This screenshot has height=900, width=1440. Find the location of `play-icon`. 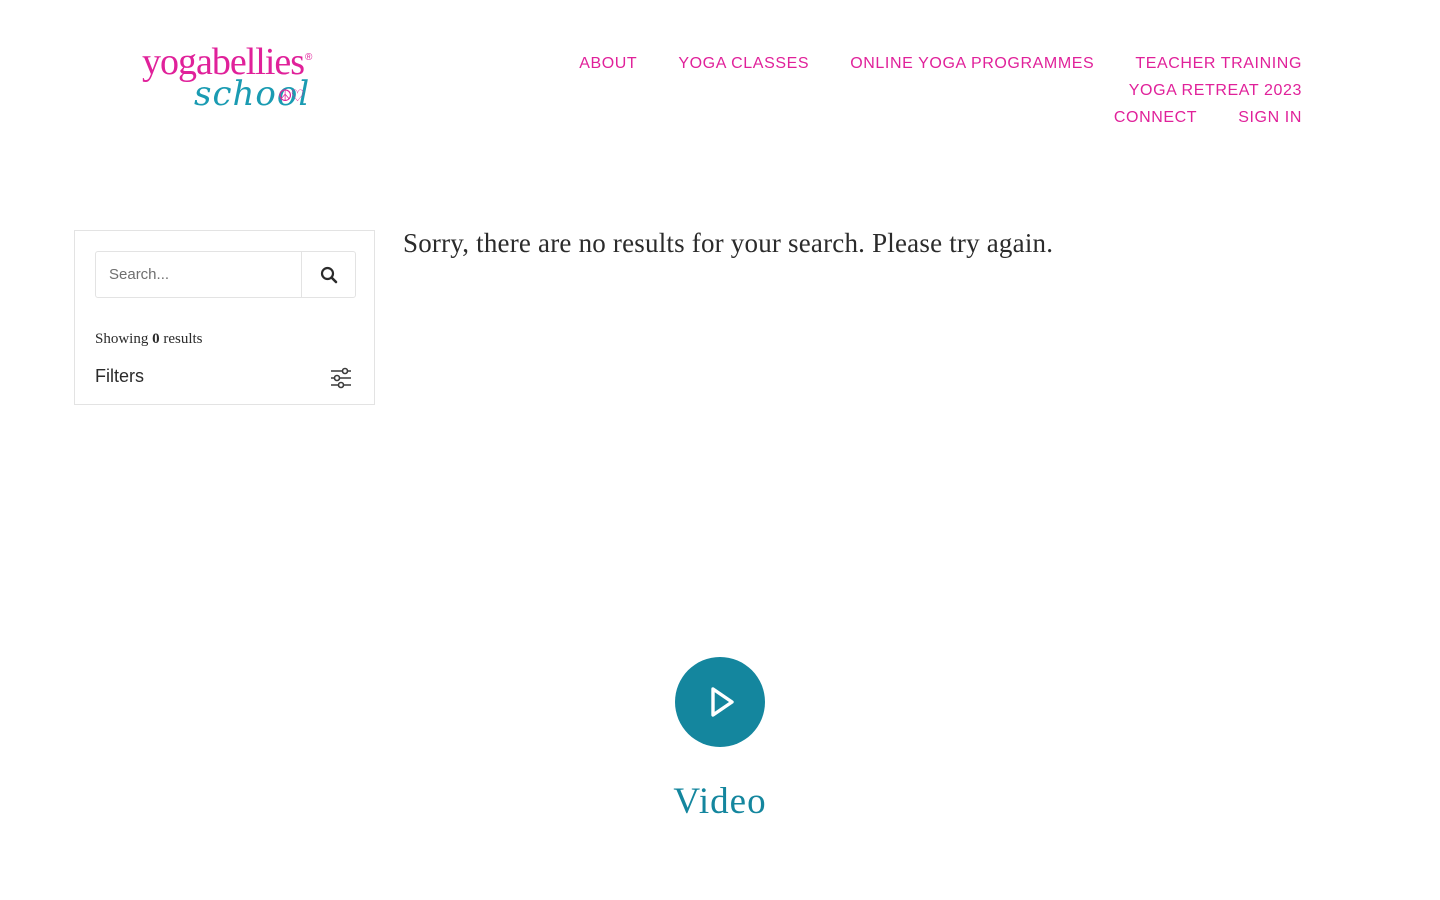

play-icon is located at coordinates (722, 702).